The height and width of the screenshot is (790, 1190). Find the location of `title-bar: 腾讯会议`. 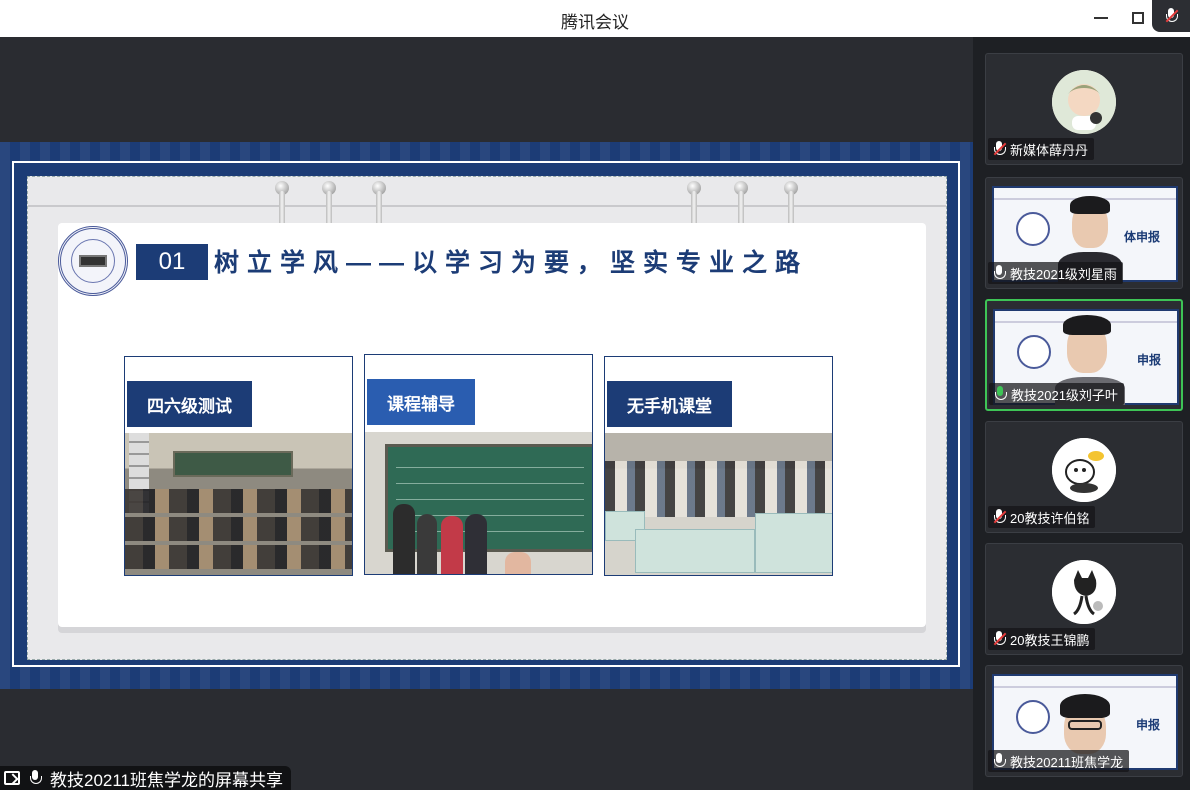

title-bar: 腾讯会议 is located at coordinates (595, 18).